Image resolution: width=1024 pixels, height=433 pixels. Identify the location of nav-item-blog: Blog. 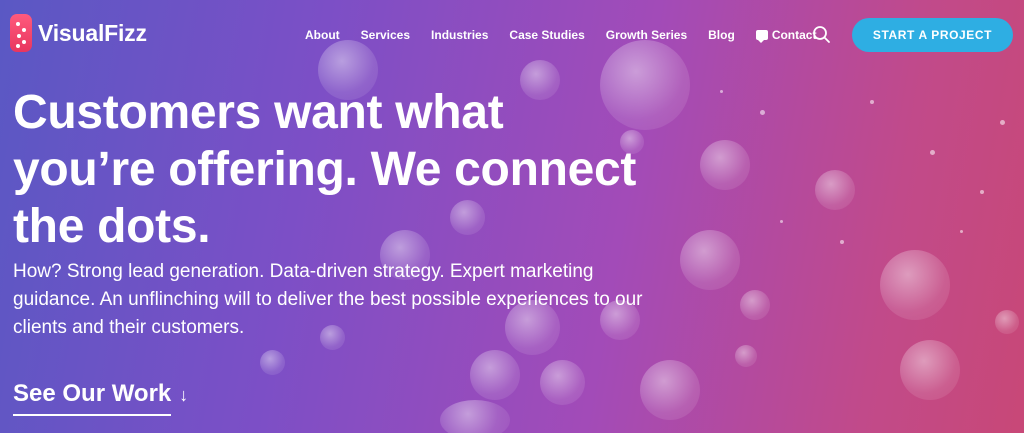
(721, 35).